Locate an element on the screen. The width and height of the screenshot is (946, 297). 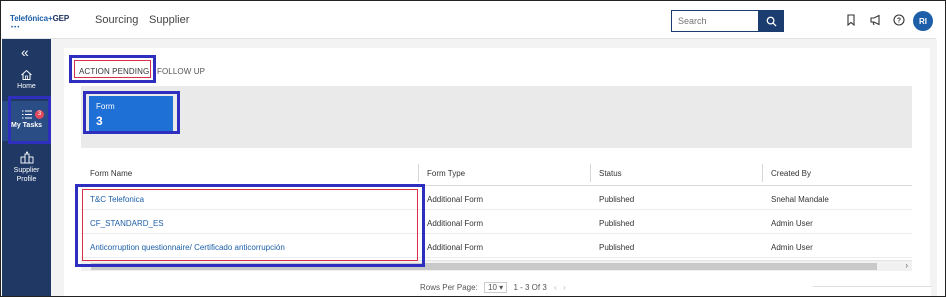
search-button is located at coordinates (771, 21).